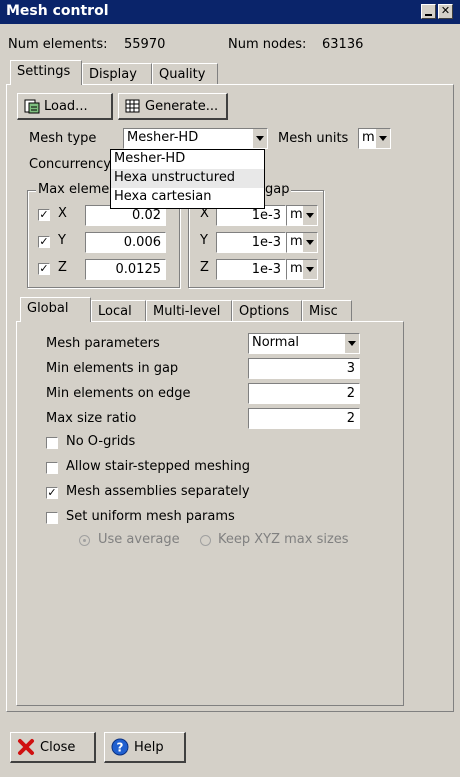  Describe the element at coordinates (70, 164) in the screenshot. I see `concurrency-label: Concurrency` at that location.